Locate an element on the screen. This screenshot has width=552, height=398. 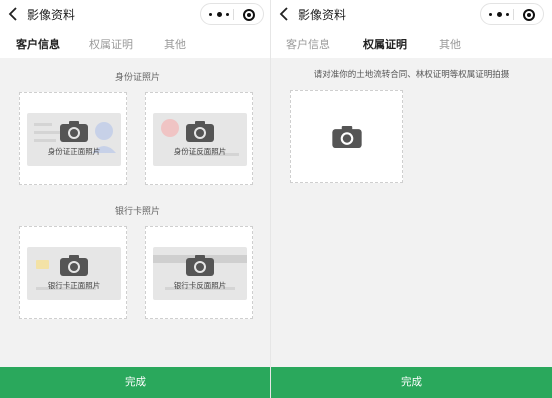
id-back-placeholder: 身份证反面照片 is located at coordinates (200, 139).